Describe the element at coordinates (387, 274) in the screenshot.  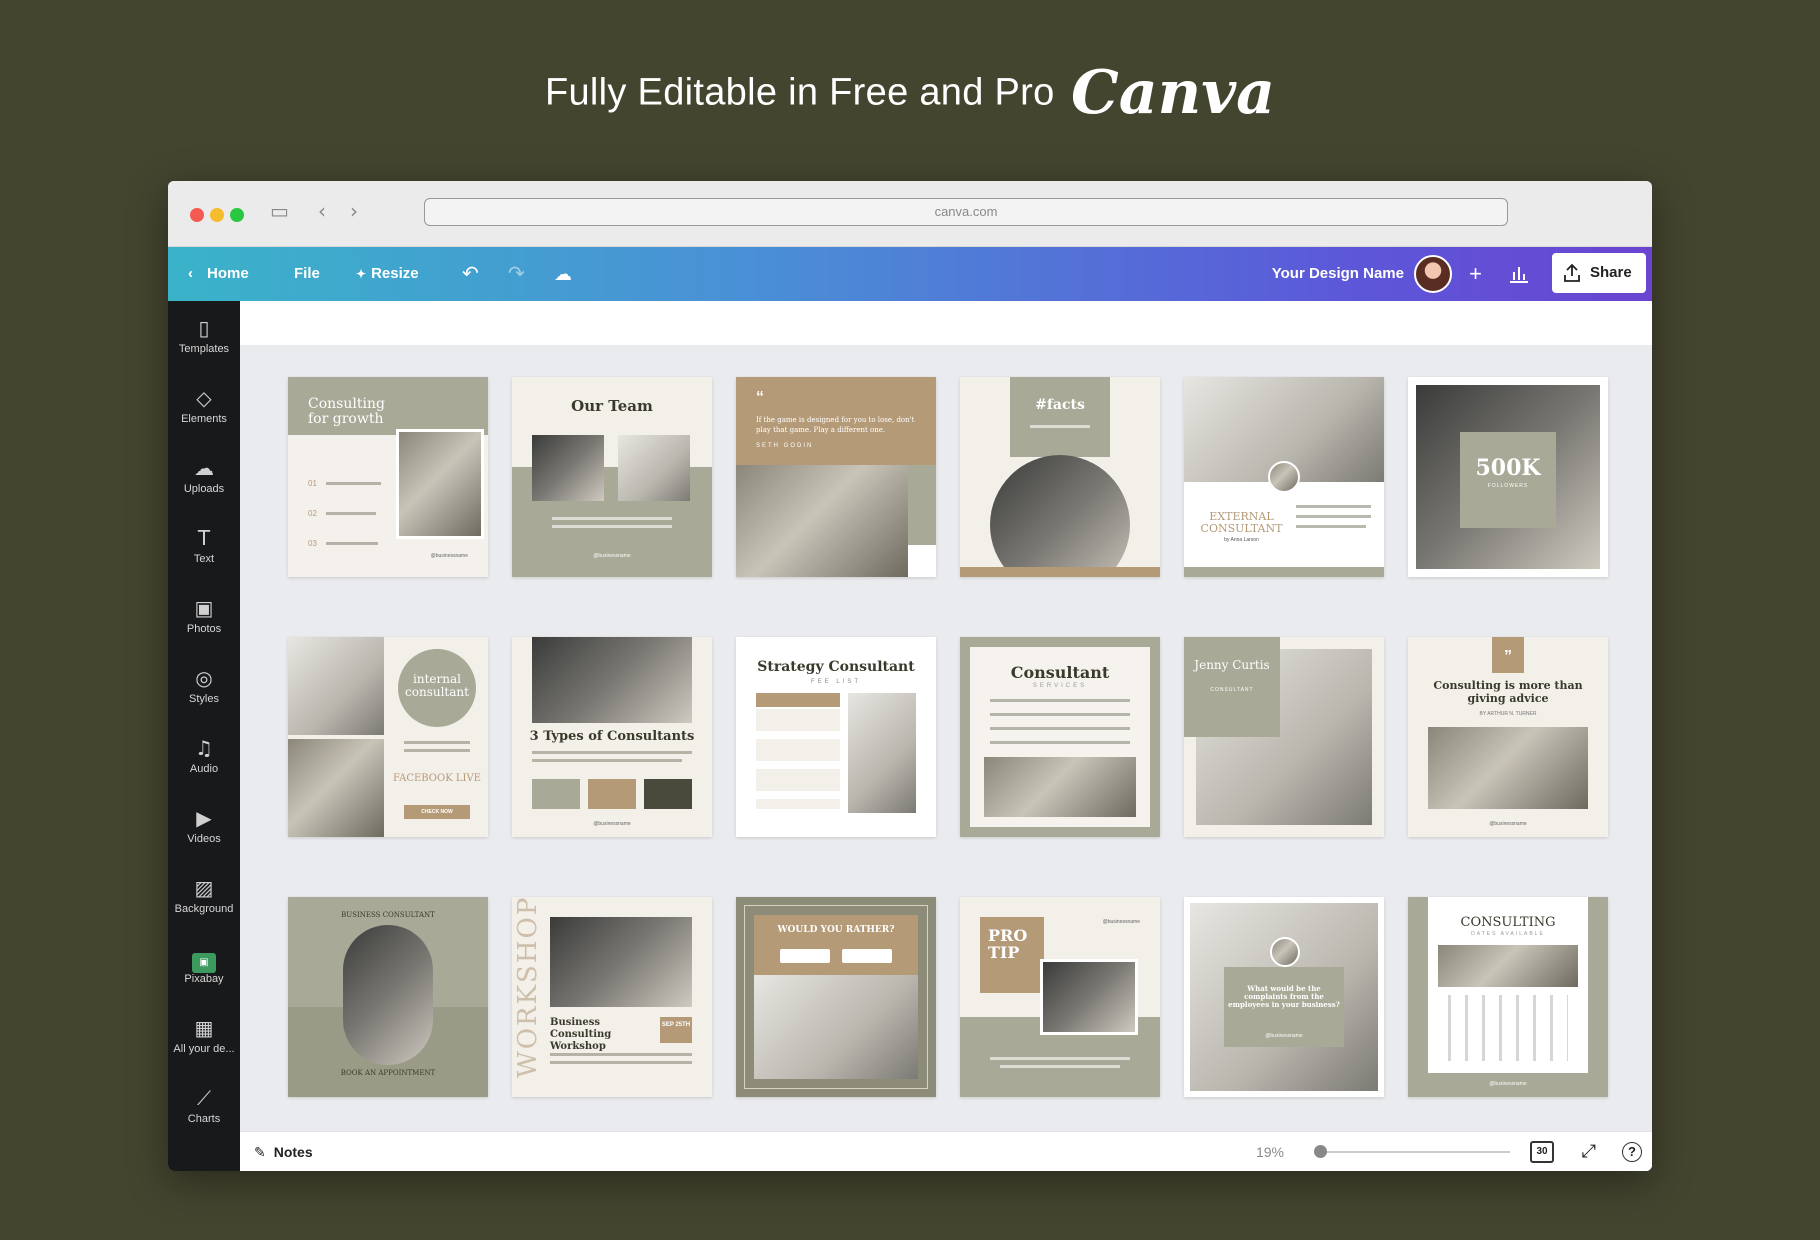
I see `resize-button: ✦ Resize` at that location.